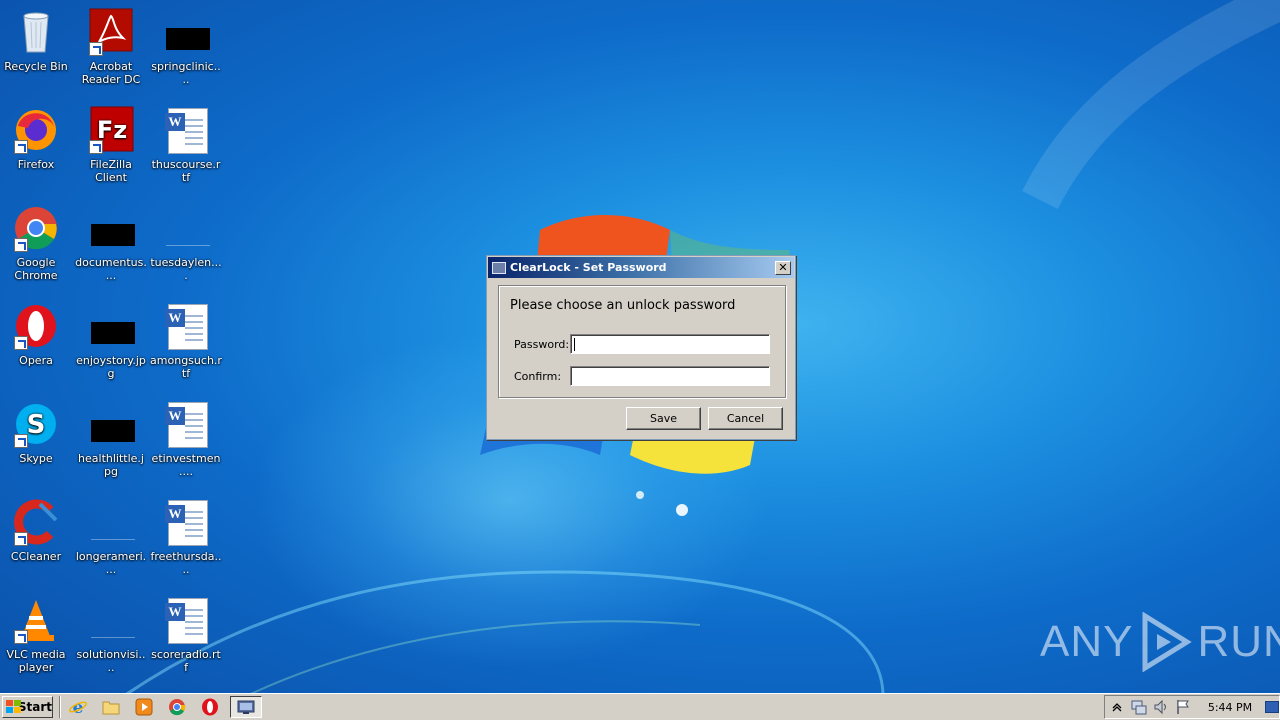  I want to click on desktop-icon-opera: Opera, so click(37, 334).